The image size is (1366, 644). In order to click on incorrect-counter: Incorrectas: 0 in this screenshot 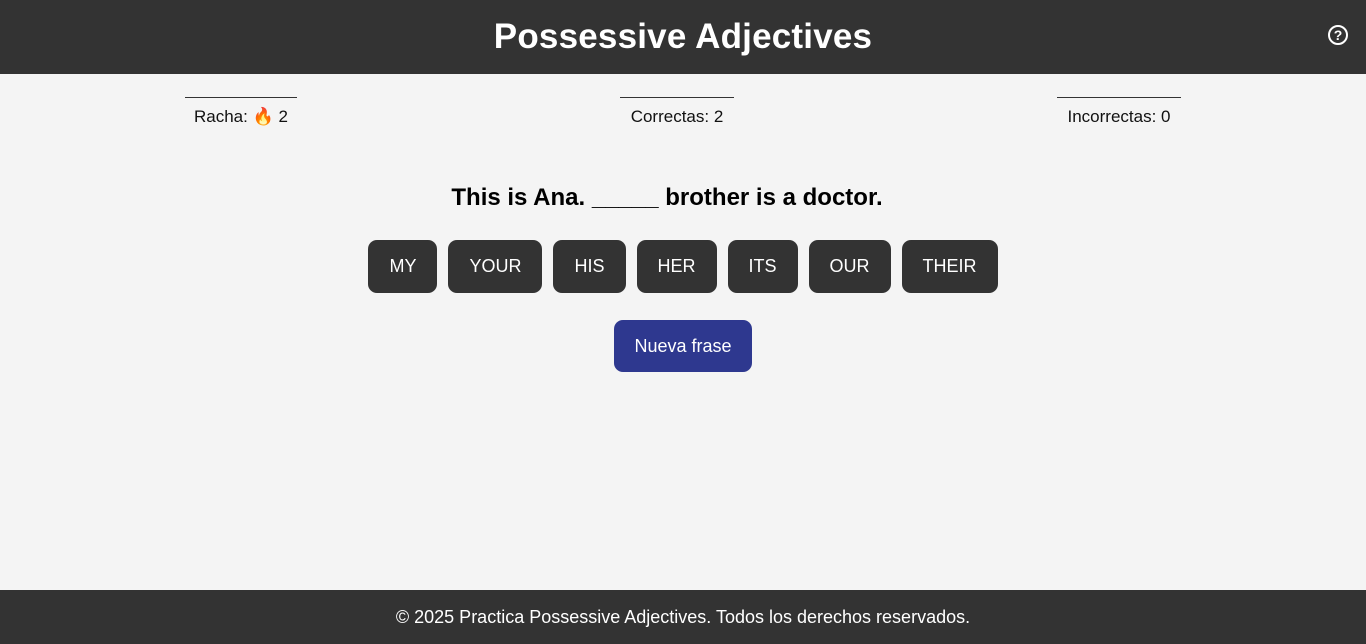, I will do `click(1119, 112)`.